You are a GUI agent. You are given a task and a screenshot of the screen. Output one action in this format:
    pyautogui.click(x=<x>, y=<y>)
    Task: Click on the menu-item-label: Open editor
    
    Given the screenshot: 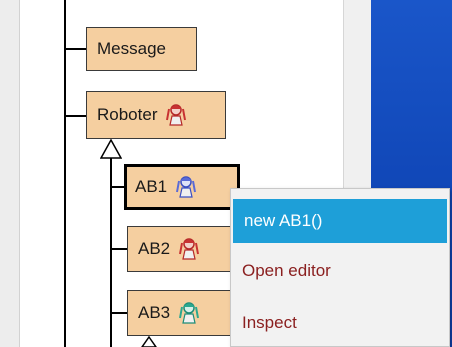 What is the action you would take?
    pyautogui.click(x=286, y=270)
    